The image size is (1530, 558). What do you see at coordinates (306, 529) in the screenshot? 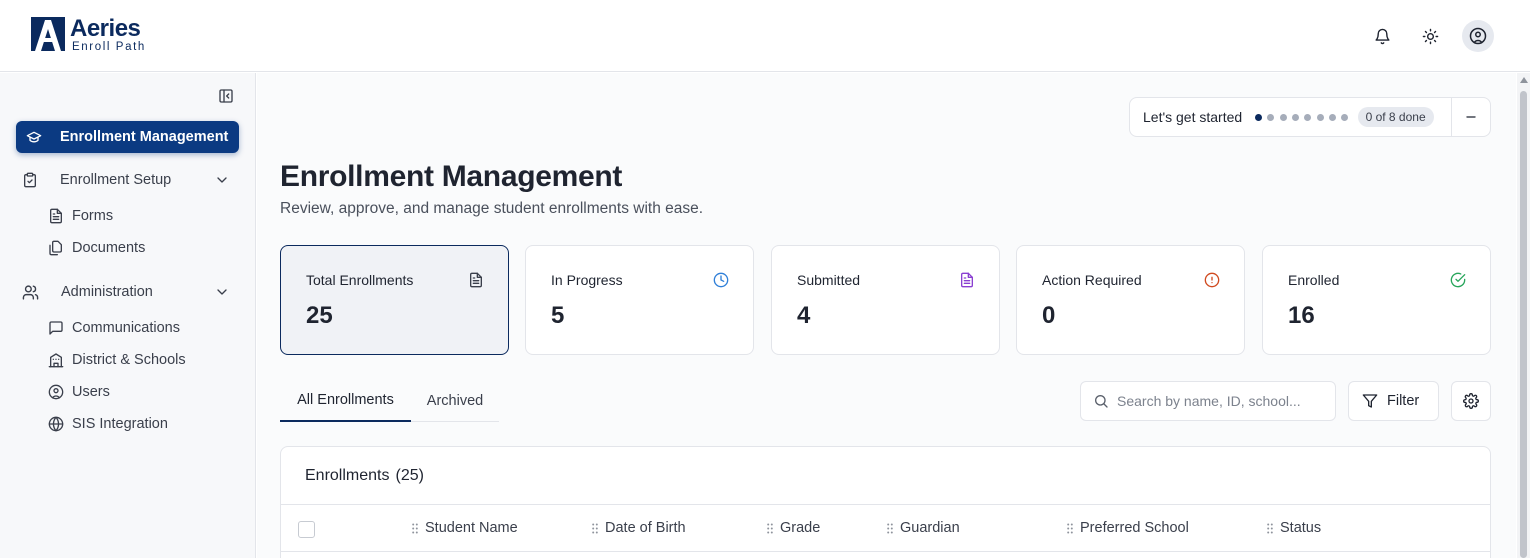
I see `select-all-checkbox` at bounding box center [306, 529].